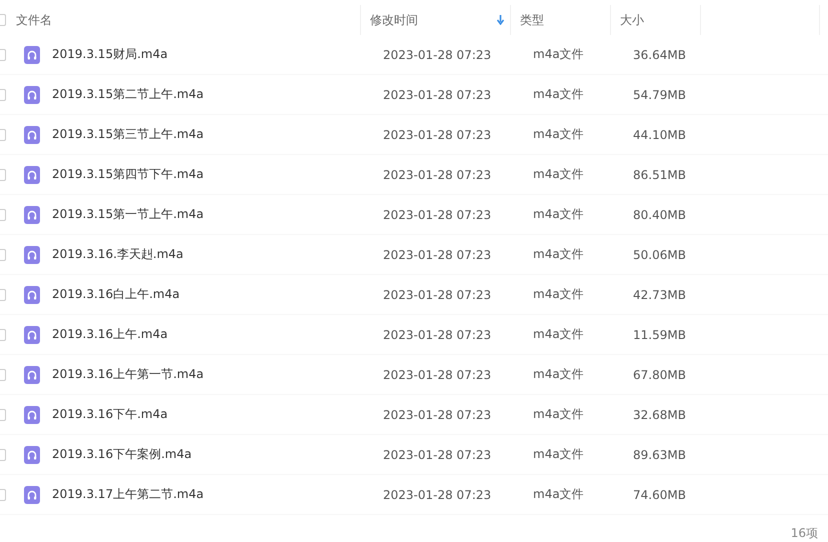  I want to click on file-name: 2019.3.15第二节上午.m4a, so click(217, 94).